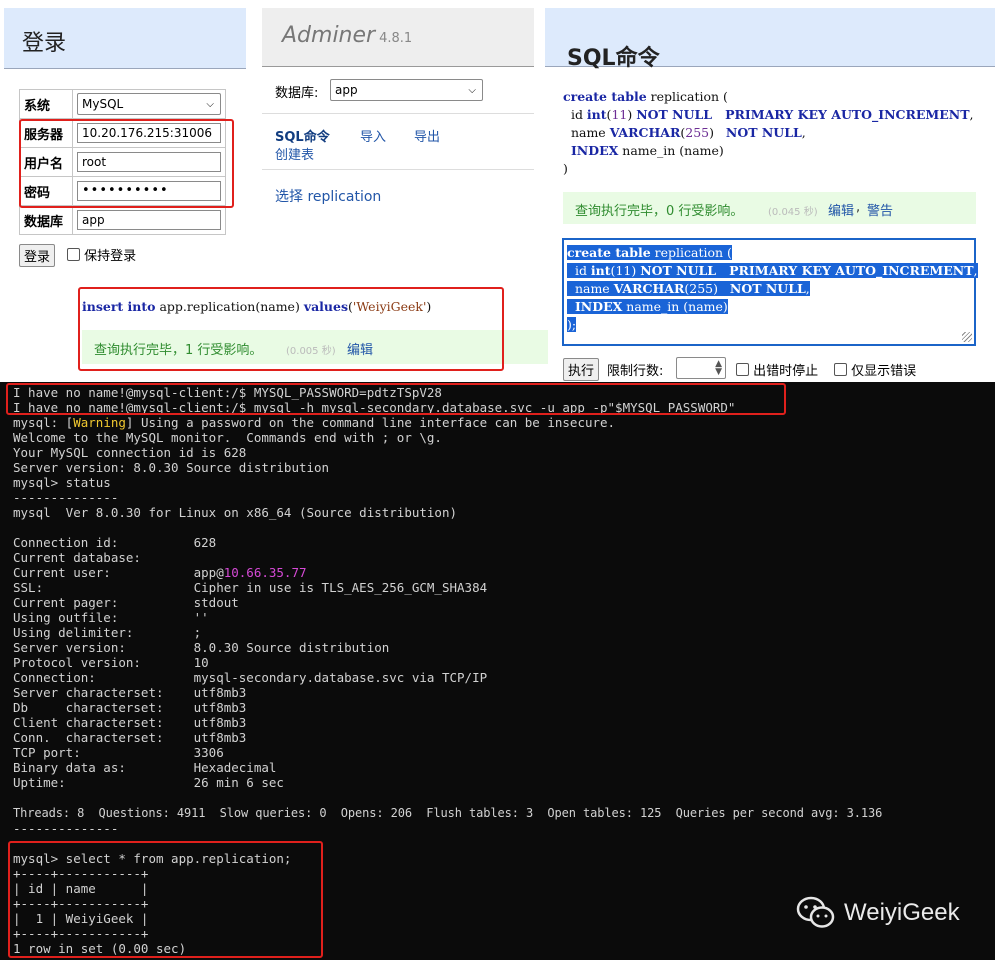 The width and height of the screenshot is (995, 960). What do you see at coordinates (126, 163) in the screenshot?
I see `credentials-highlight` at bounding box center [126, 163].